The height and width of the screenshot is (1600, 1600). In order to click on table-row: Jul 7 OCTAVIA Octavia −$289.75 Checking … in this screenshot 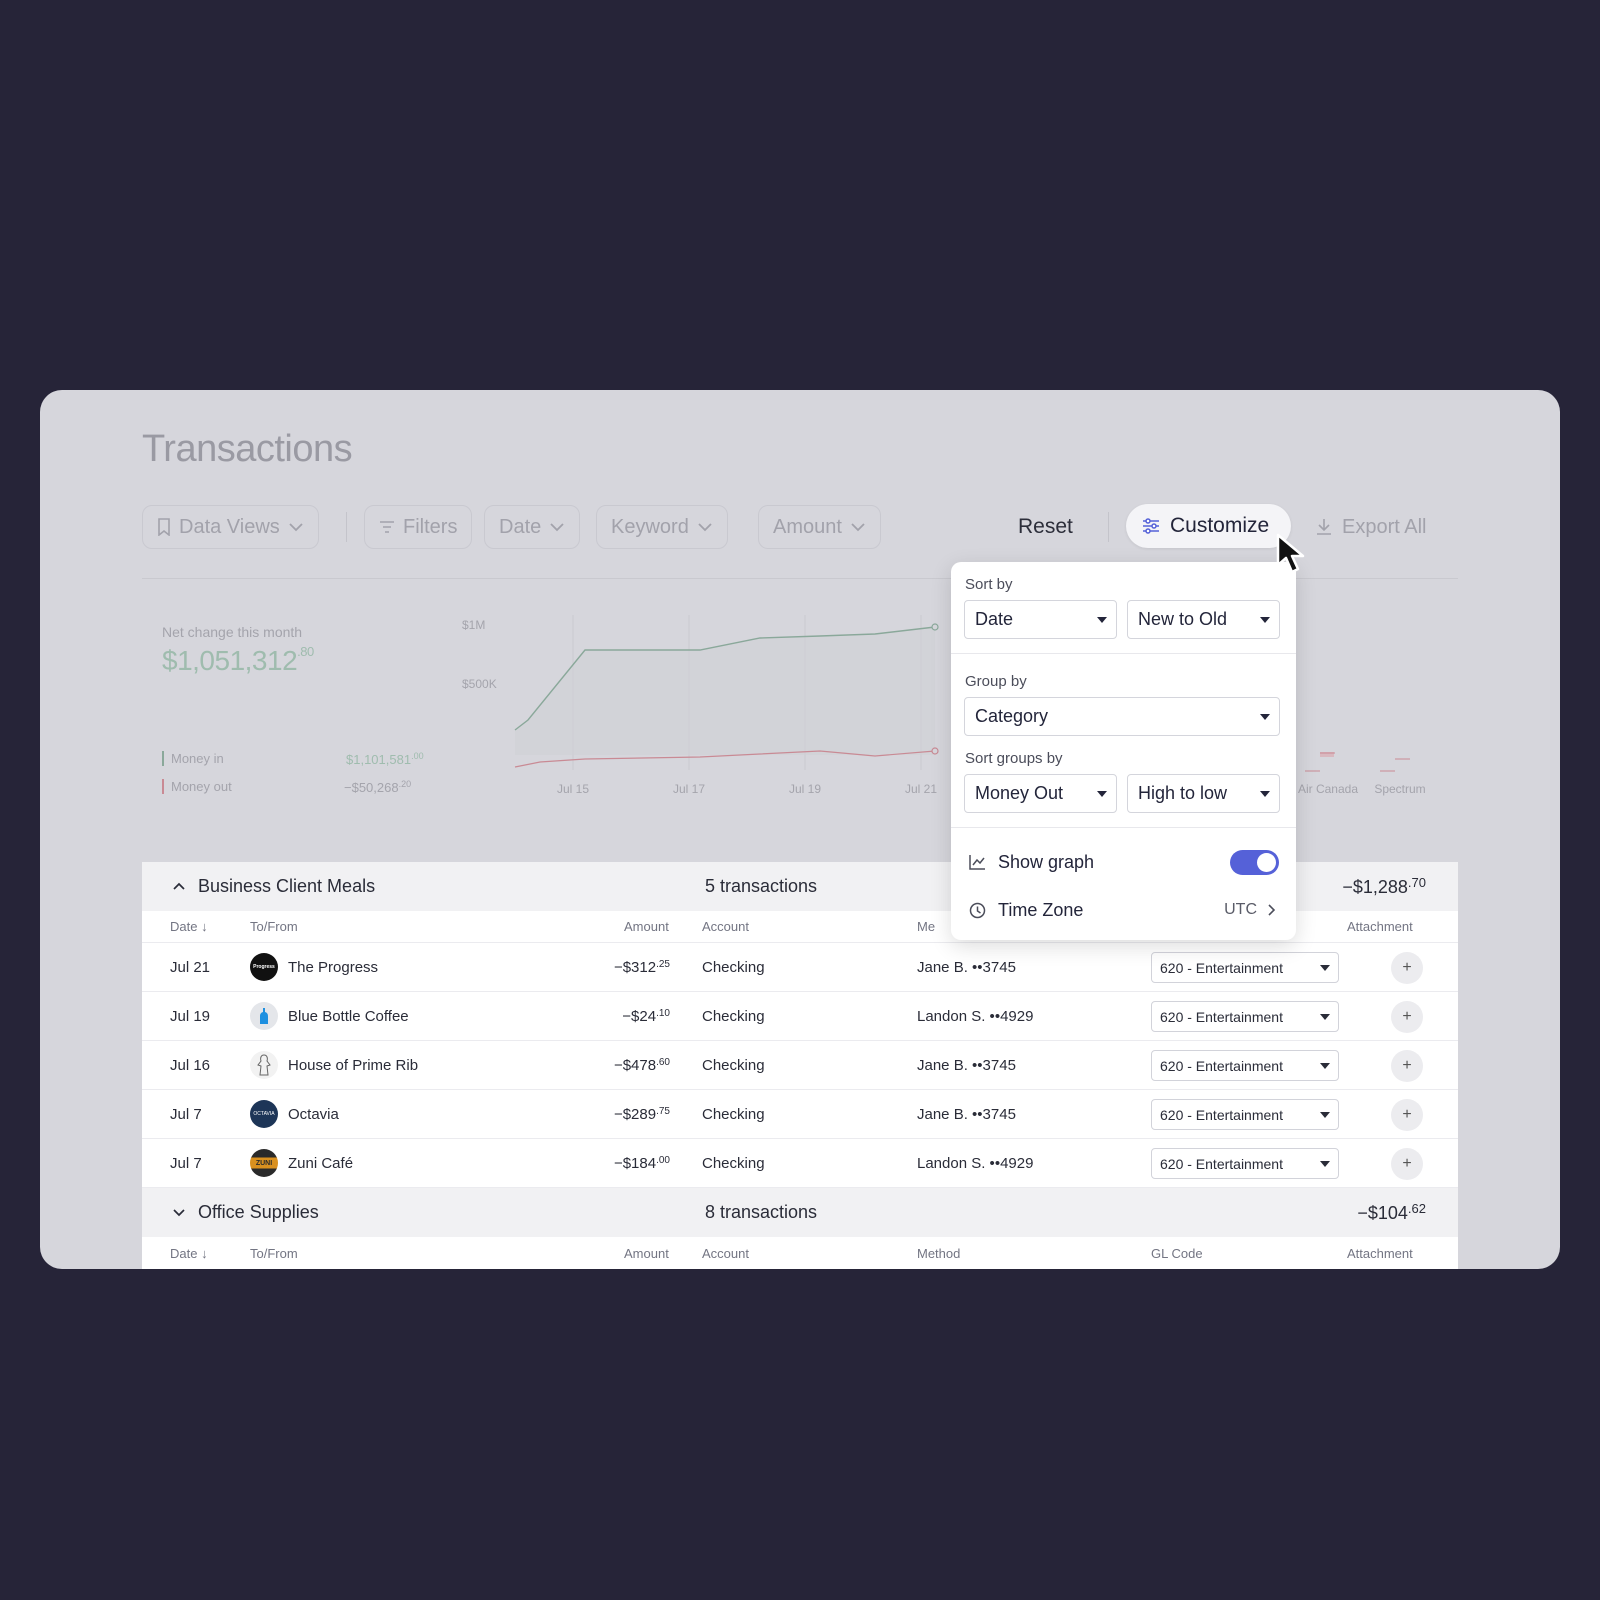, I will do `click(800, 1114)`.